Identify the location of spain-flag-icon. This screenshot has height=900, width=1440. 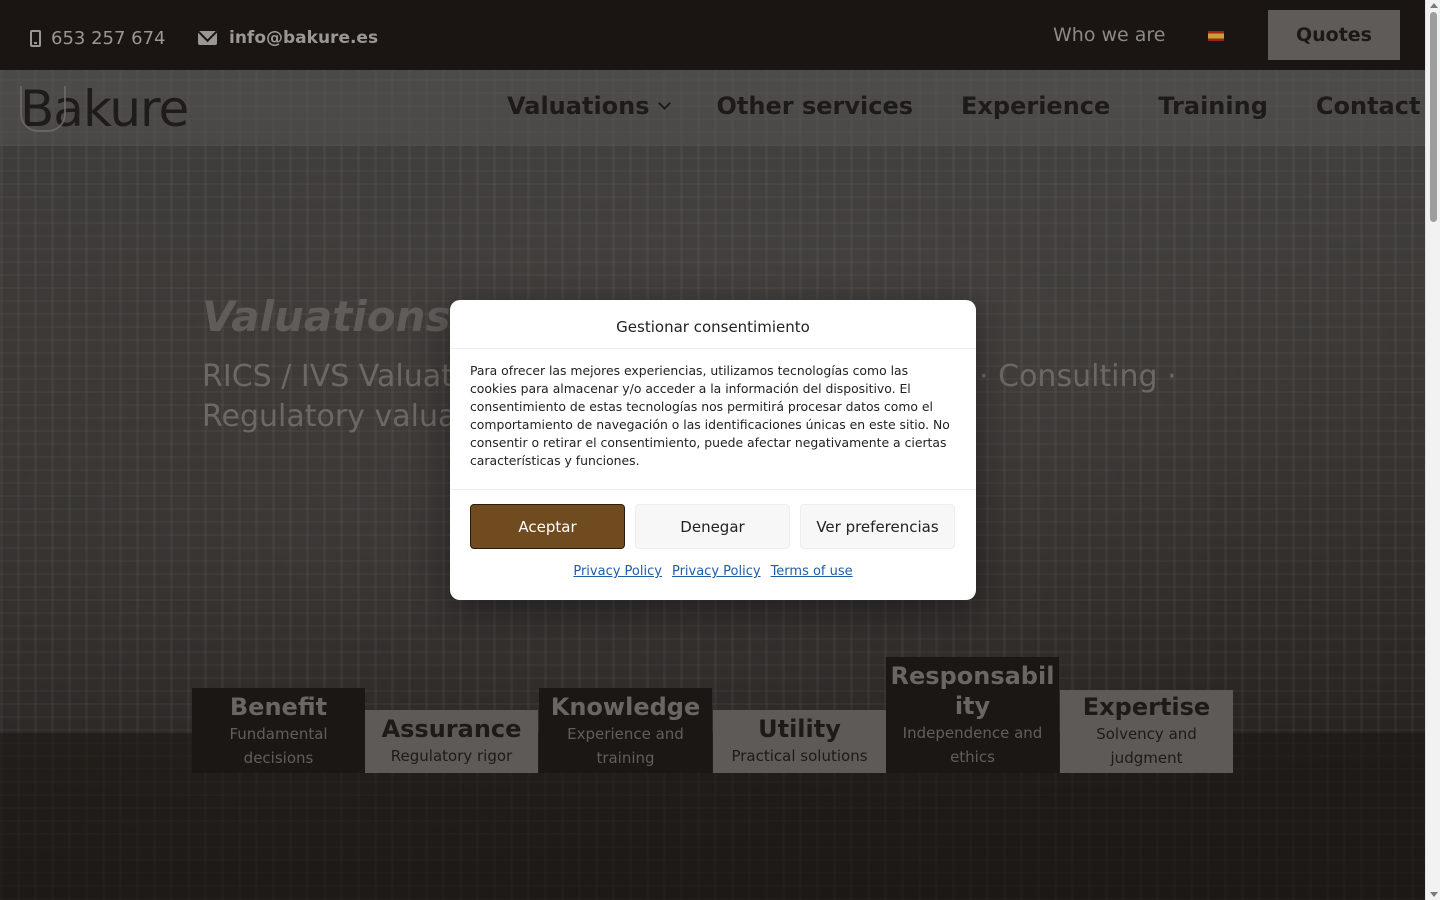
(1216, 36).